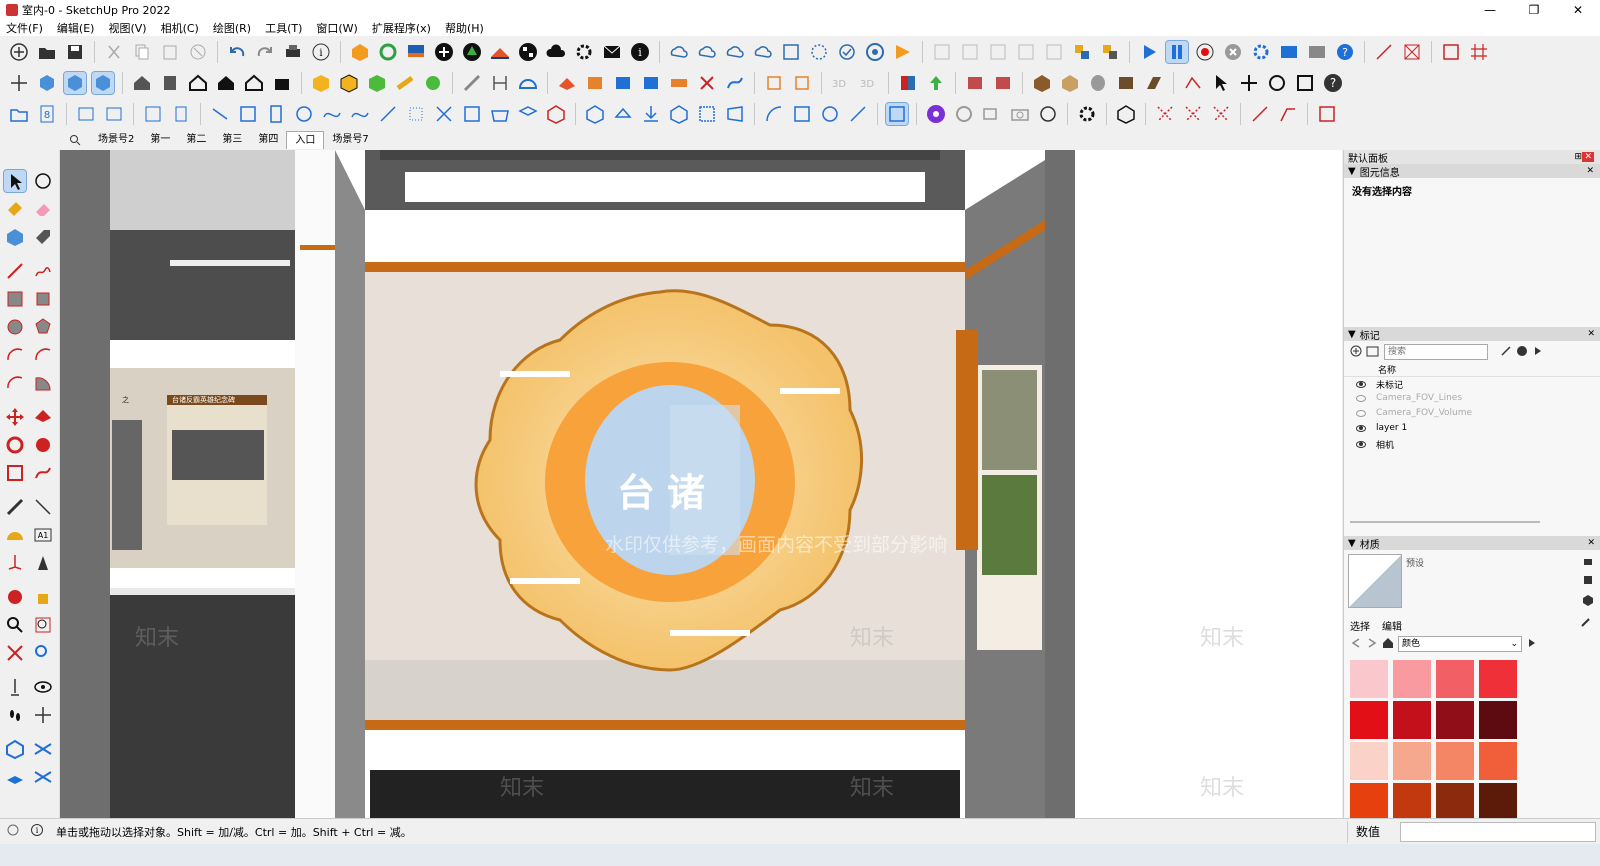  What do you see at coordinates (276, 114) in the screenshot?
I see `door-icon` at bounding box center [276, 114].